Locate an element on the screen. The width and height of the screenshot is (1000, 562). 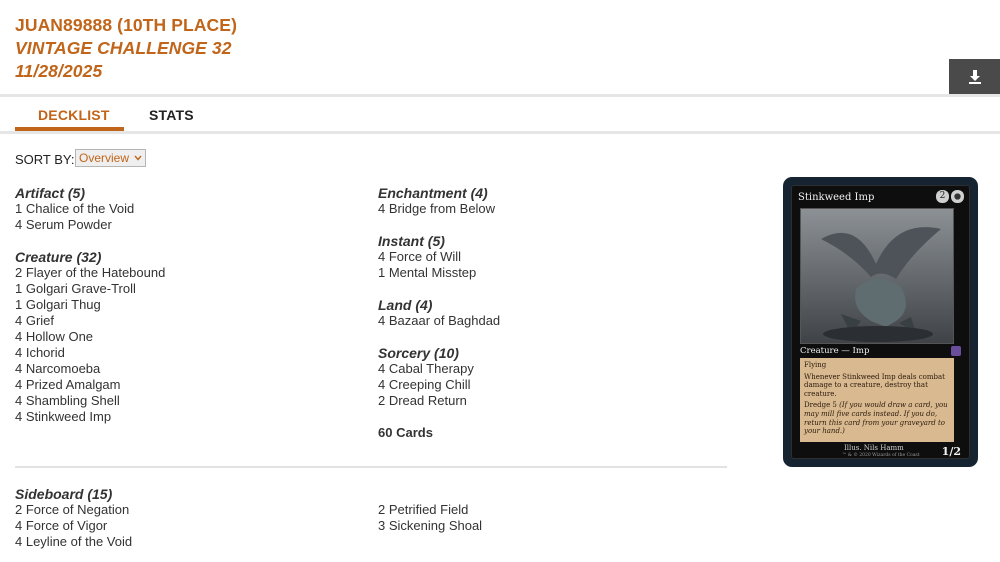
card-line: 4 Hollow One is located at coordinates (90, 337).